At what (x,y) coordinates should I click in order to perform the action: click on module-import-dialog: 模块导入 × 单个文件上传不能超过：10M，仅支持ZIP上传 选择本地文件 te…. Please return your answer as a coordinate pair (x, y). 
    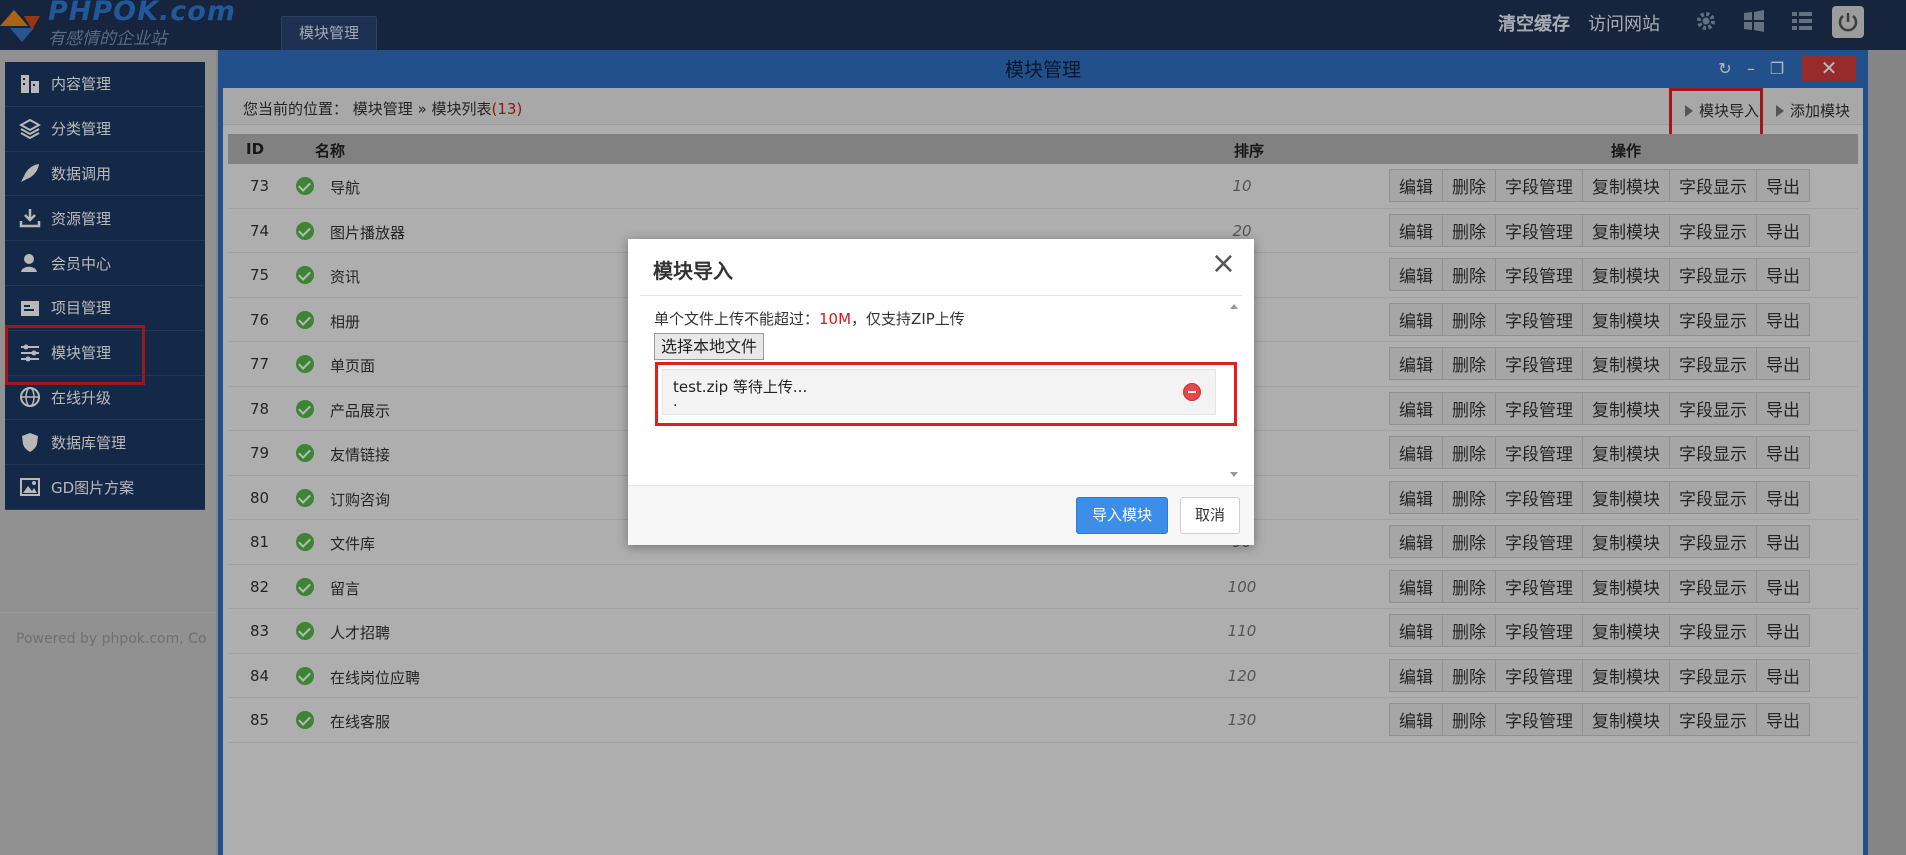
    Looking at the image, I should click on (941, 392).